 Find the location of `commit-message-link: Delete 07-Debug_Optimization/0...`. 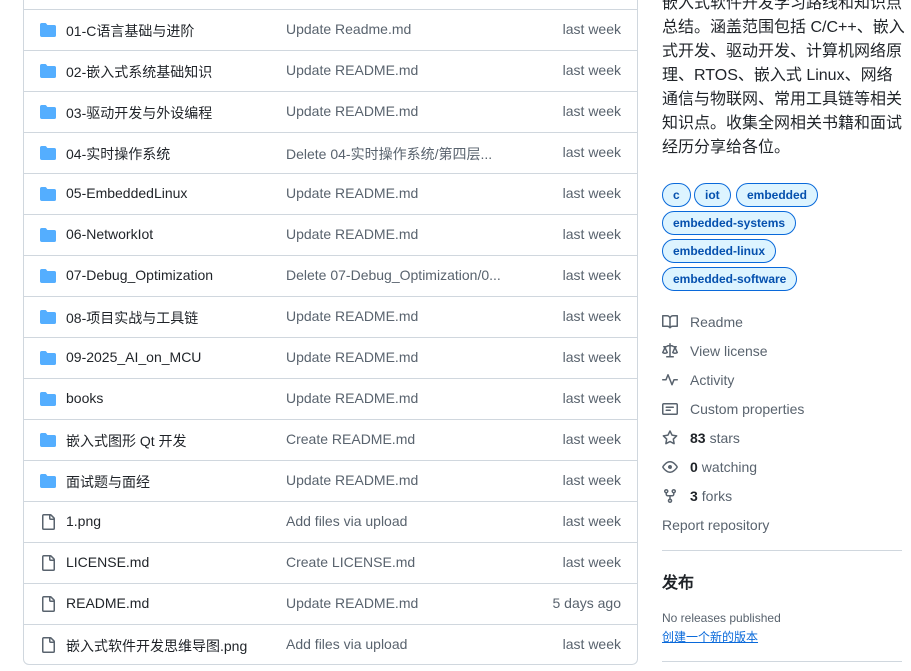

commit-message-link: Delete 07-Debug_Optimization/0... is located at coordinates (393, 275).